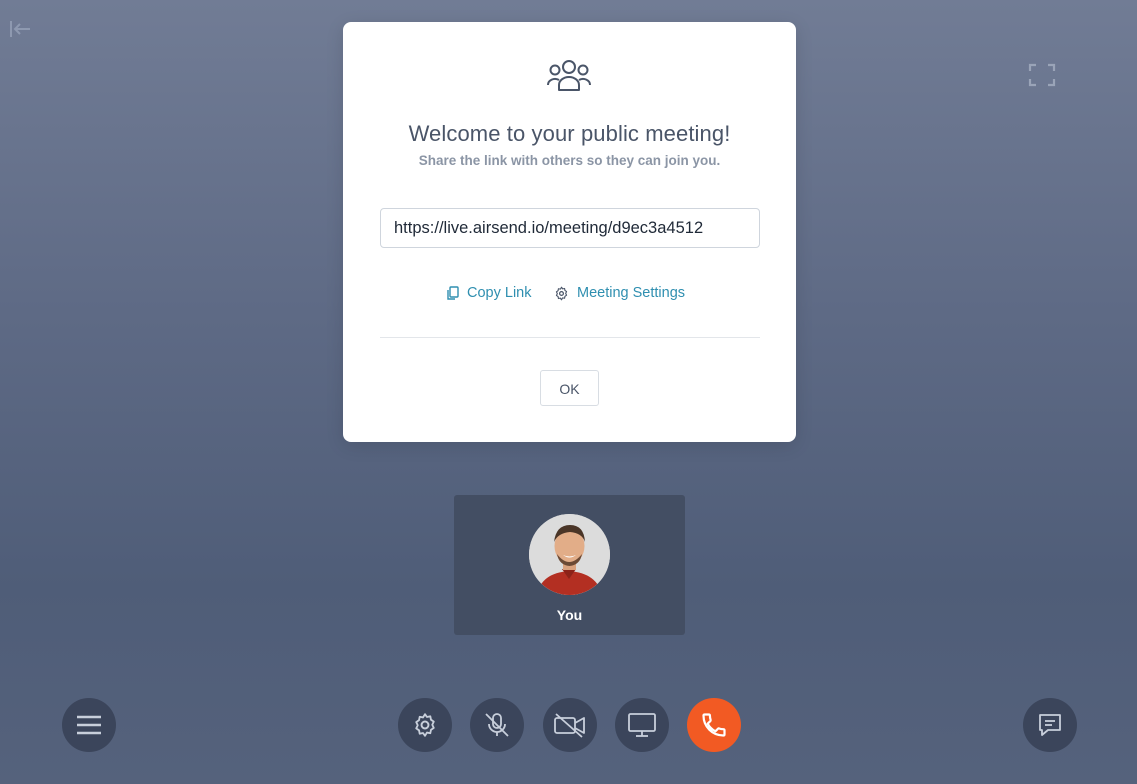  What do you see at coordinates (631, 293) in the screenshot?
I see `meeting-settings-label: Meeting Settings` at bounding box center [631, 293].